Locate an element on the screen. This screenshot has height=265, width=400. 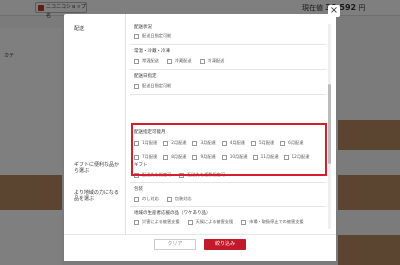
checkbox-region-2: 天候による被害支援 is located at coordinates (210, 222).